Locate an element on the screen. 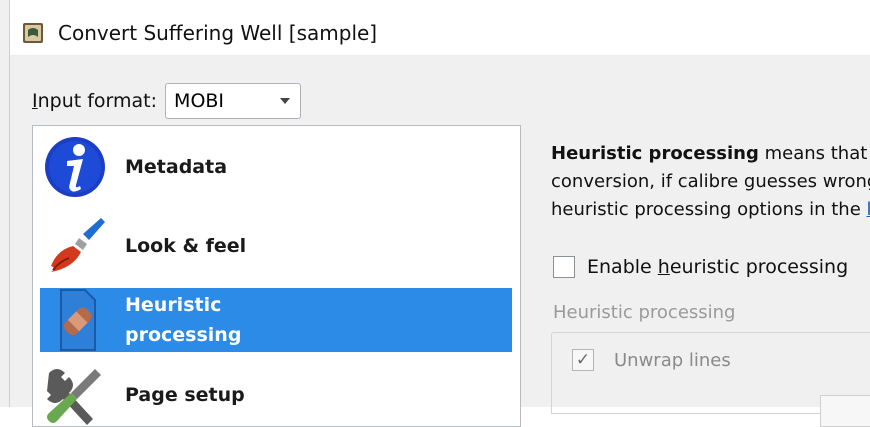 This screenshot has height=427, width=870. input-format-label: Input format: is located at coordinates (95, 101).